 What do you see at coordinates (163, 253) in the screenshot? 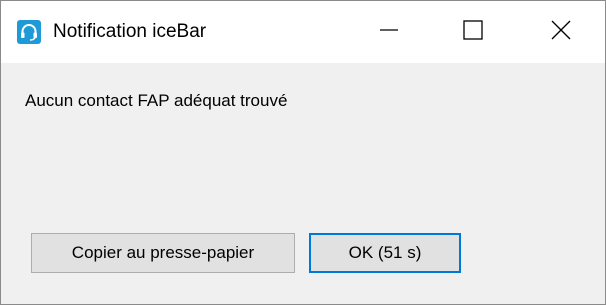
I see `copy-to-clipboard-button: Copier au presse-papier` at bounding box center [163, 253].